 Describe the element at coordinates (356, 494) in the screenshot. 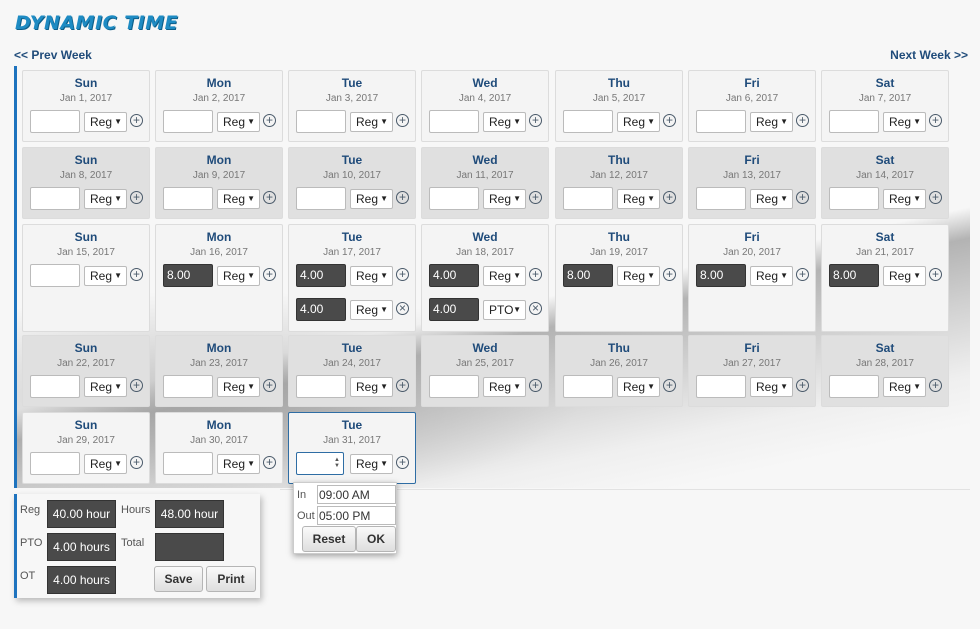

I see `time-in-field: 09:00 AM` at that location.